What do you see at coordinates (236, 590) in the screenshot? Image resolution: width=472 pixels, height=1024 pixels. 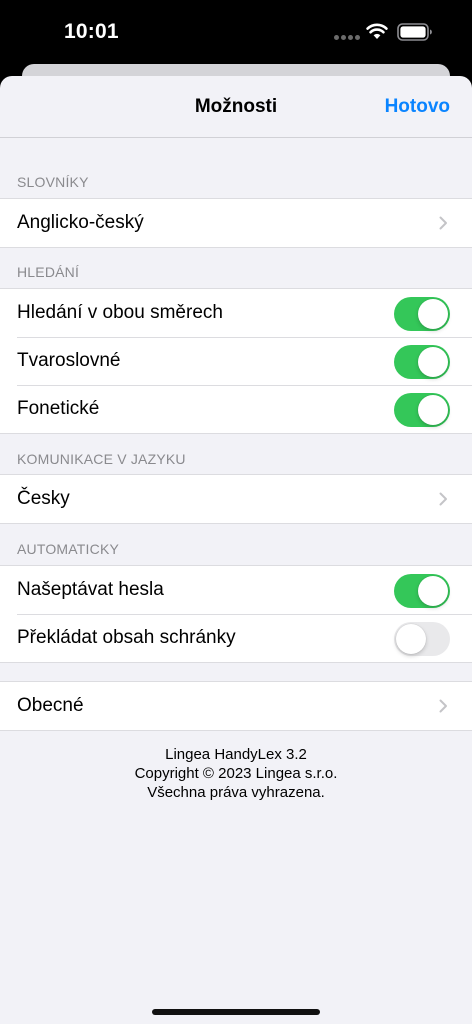 I see `row-suggest-words: Našeptávat hesla` at bounding box center [236, 590].